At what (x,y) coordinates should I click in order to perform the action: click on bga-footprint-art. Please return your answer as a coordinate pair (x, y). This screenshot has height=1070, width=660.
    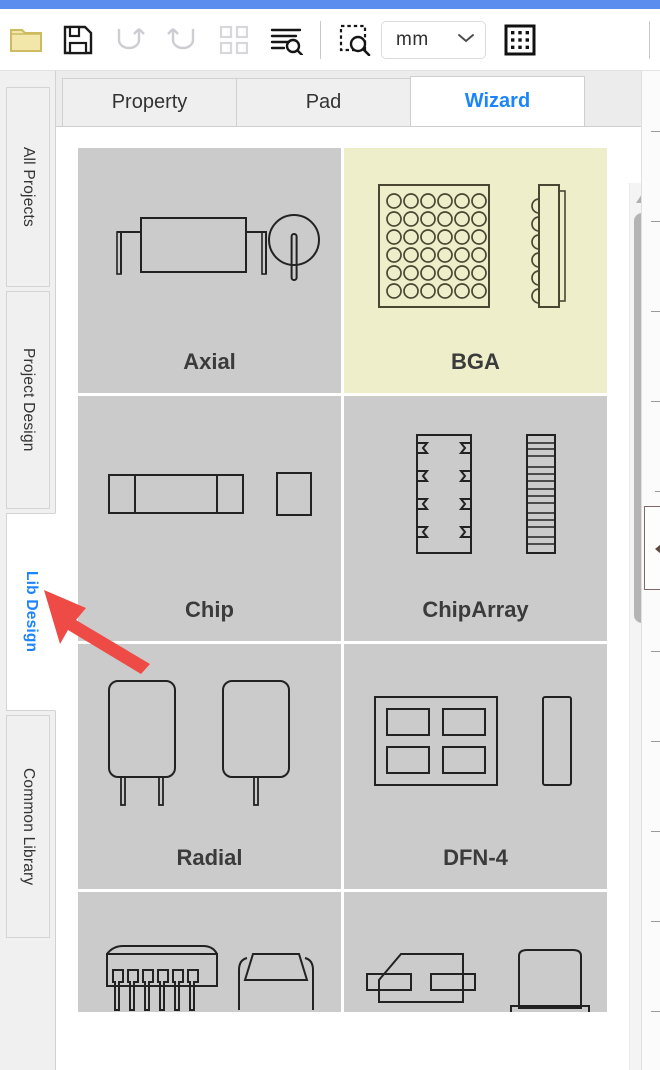
    Looking at the image, I should click on (475, 246).